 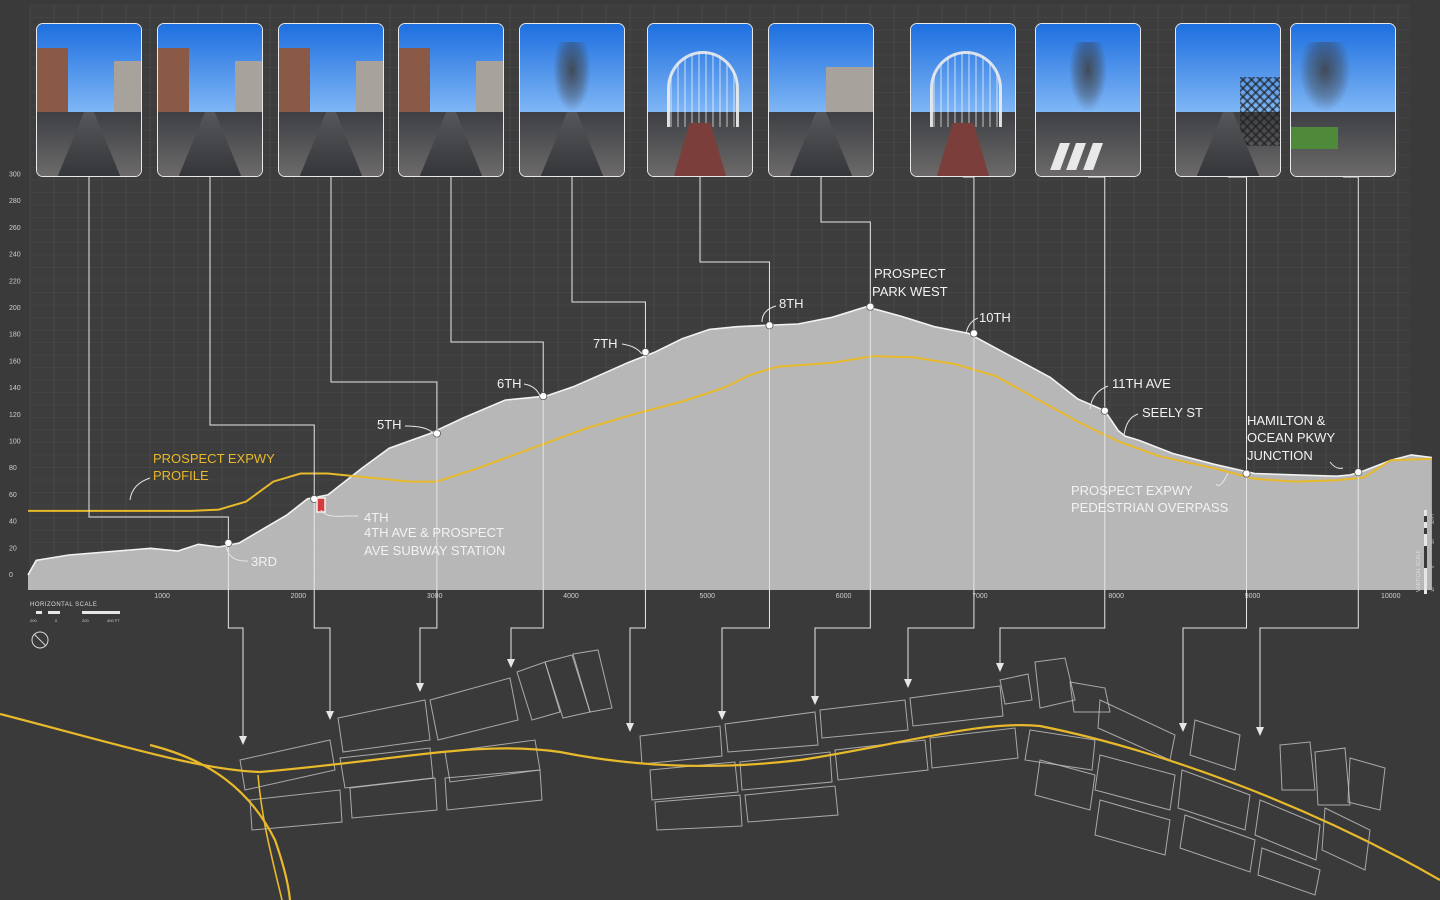 I want to click on photo-hamilton-junction, so click(x=1343, y=100).